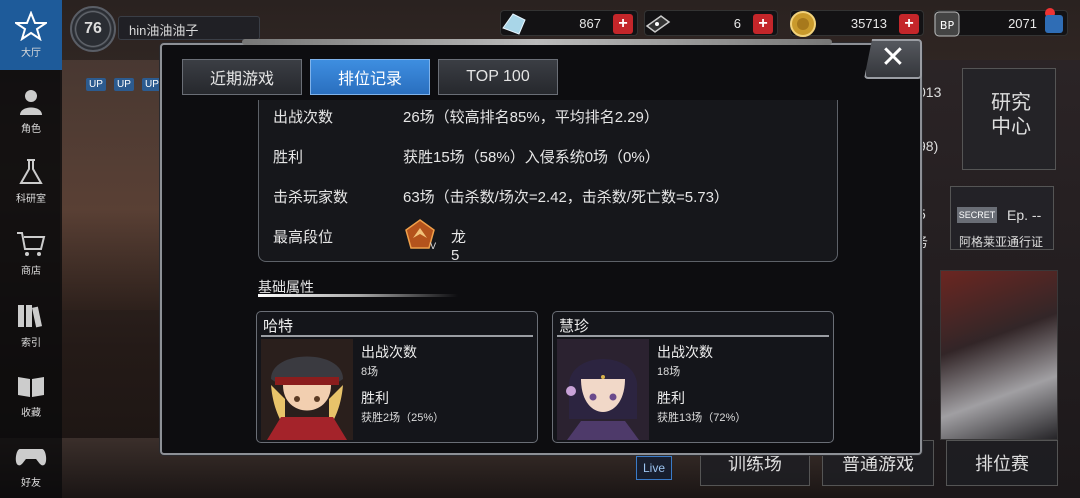 The width and height of the screenshot is (1080, 498). I want to click on bp-resource: BP 2071, so click(1001, 22).